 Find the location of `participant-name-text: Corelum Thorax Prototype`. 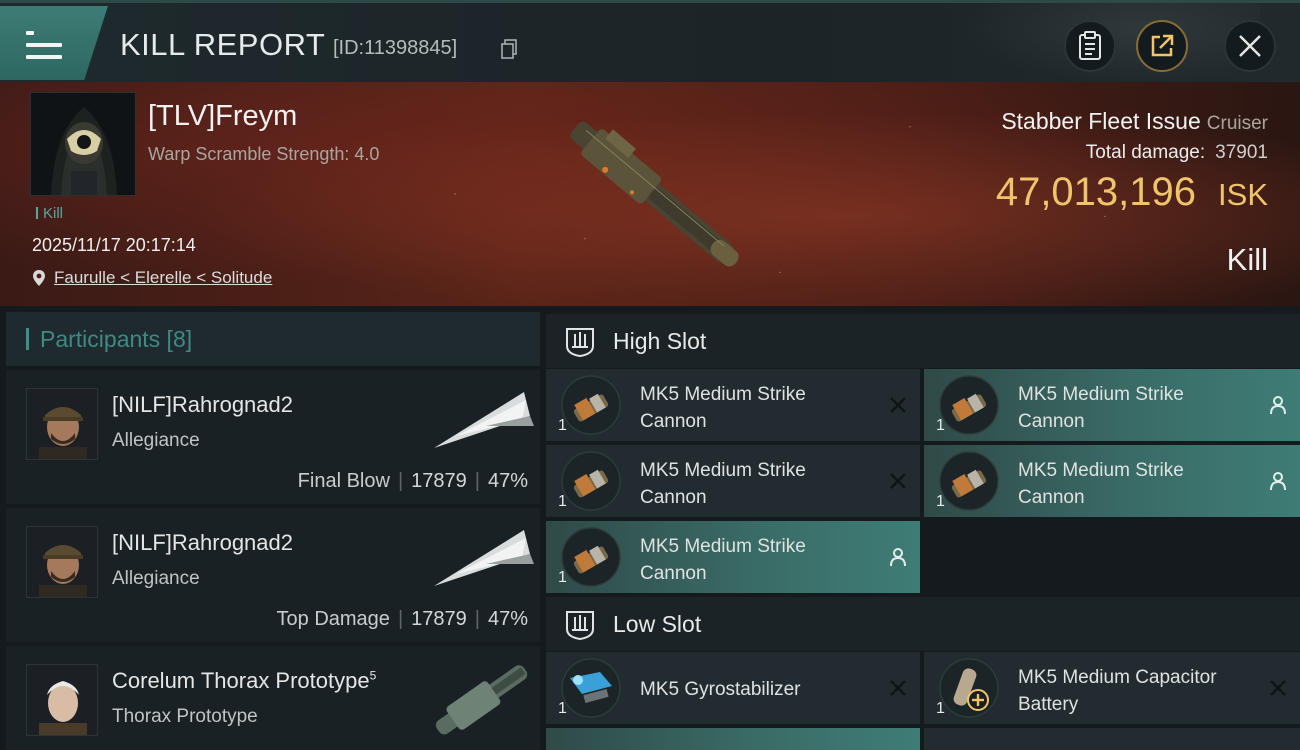

participant-name-text: Corelum Thorax Prototype is located at coordinates (241, 680).